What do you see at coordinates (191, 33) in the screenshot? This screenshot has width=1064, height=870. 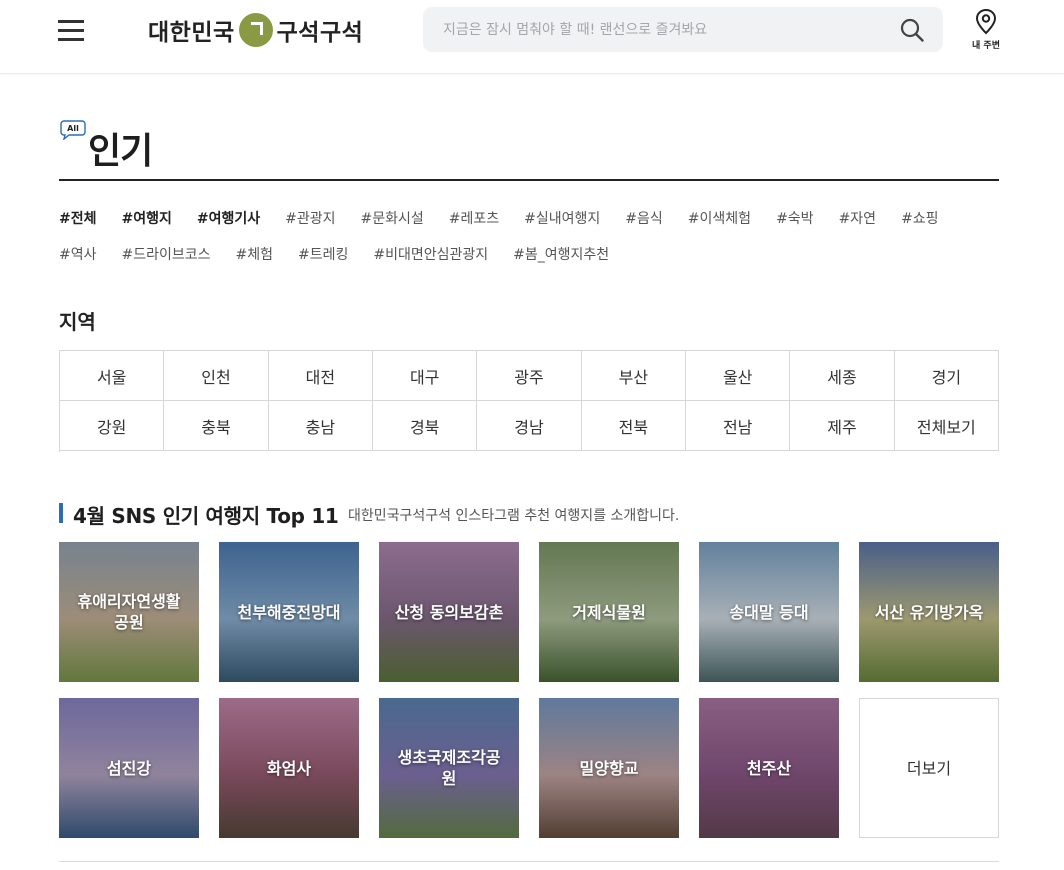 I see `logo-text-left: 대한민국` at bounding box center [191, 33].